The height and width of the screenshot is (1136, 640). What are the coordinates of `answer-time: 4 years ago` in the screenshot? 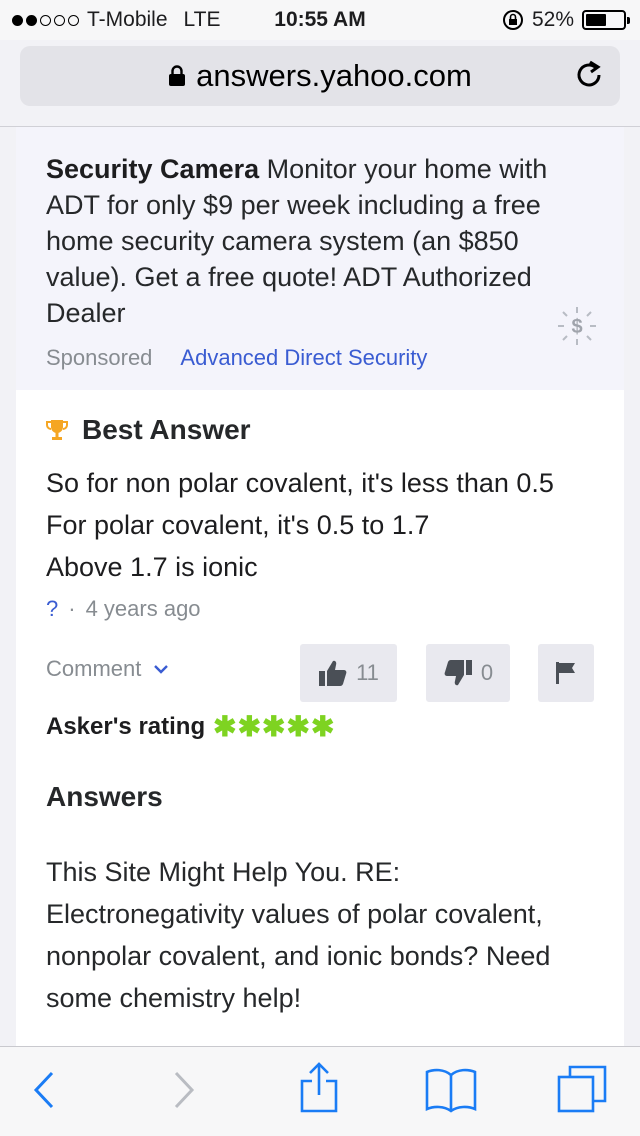 It's located at (143, 608).